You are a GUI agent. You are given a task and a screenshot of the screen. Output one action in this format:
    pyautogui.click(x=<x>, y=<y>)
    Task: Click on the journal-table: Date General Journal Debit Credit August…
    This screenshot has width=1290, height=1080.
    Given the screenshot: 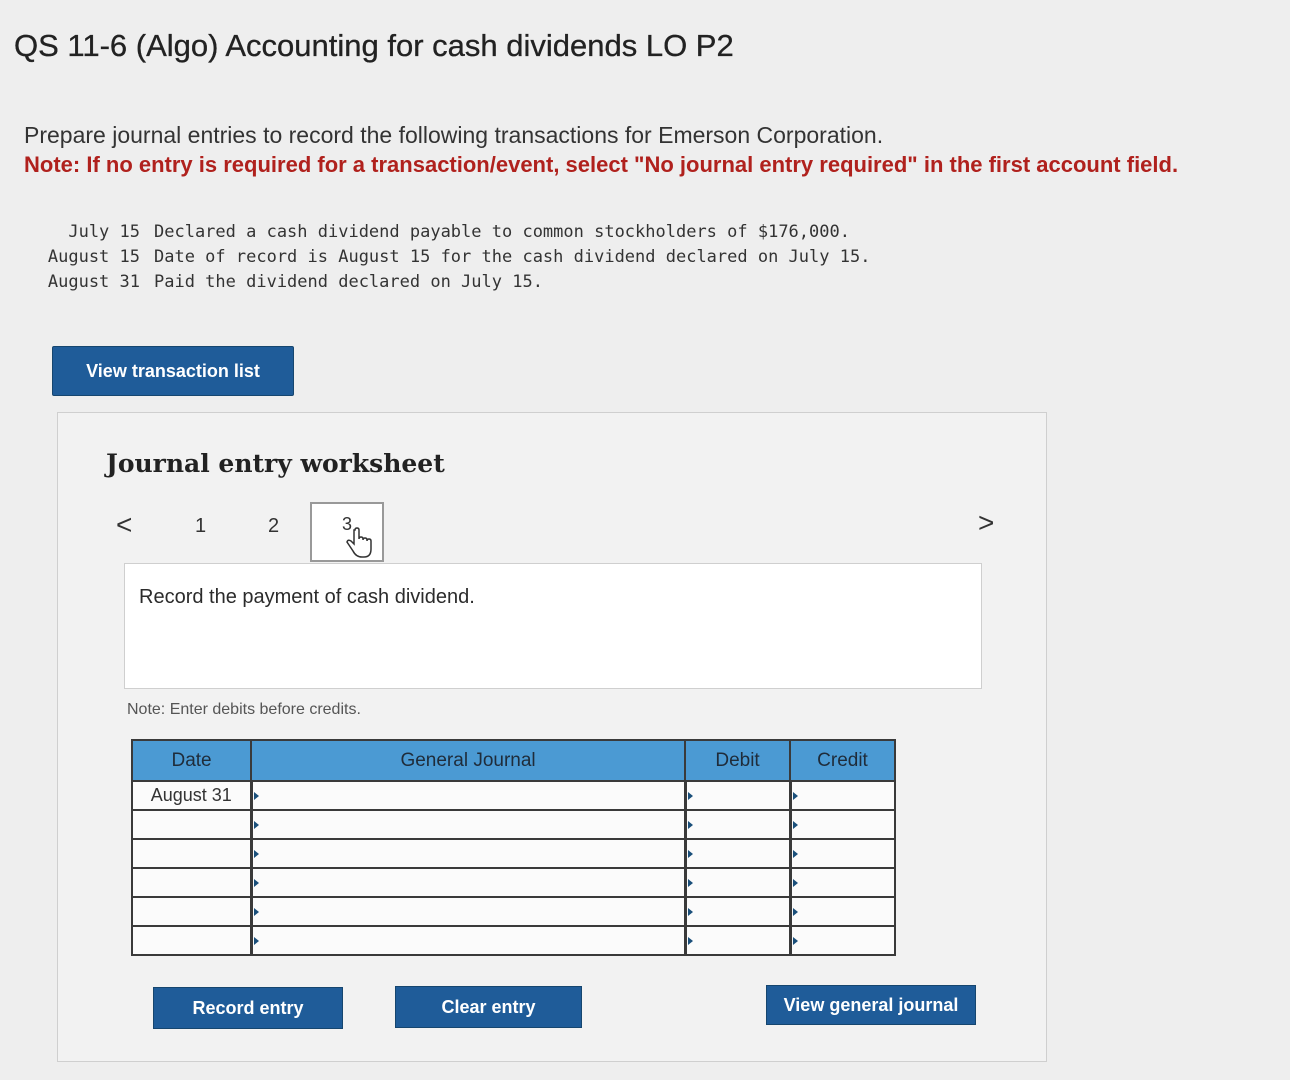 What is the action you would take?
    pyautogui.click(x=513, y=847)
    